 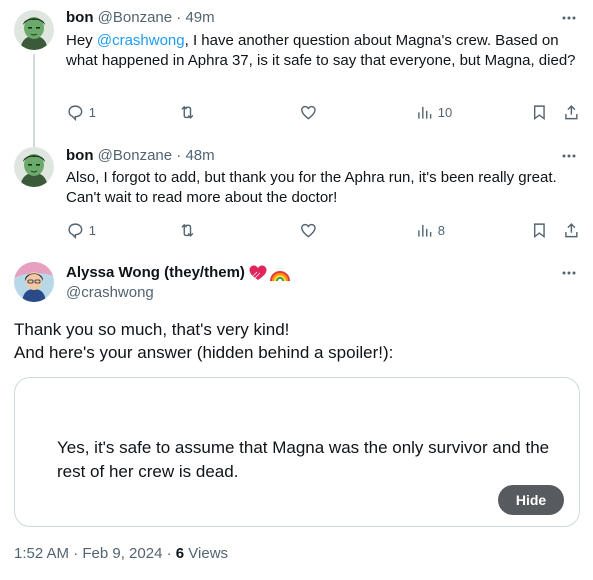 What do you see at coordinates (141, 40) in the screenshot?
I see `mention-link: @crashwong` at bounding box center [141, 40].